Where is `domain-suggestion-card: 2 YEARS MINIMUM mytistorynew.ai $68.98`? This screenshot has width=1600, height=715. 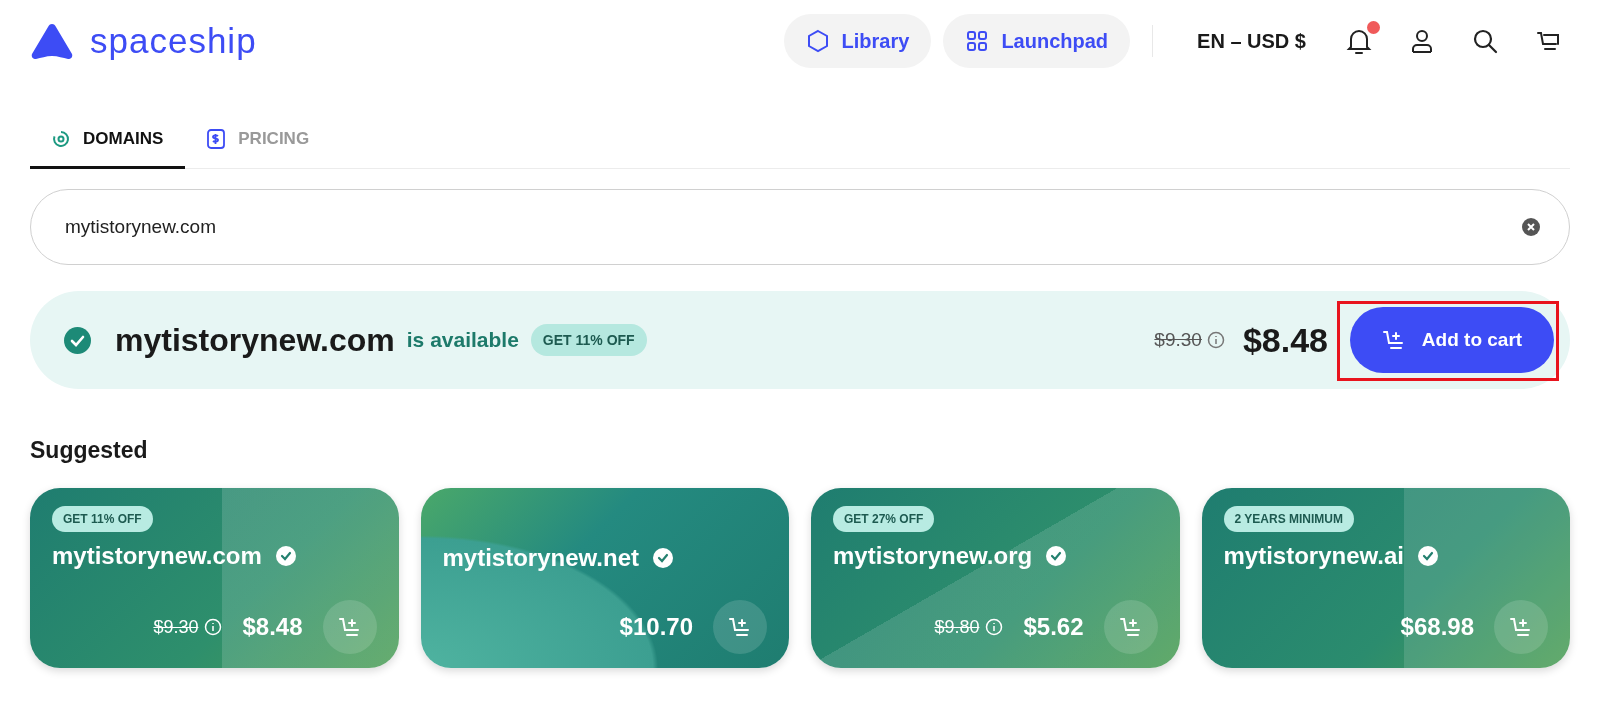 domain-suggestion-card: 2 YEARS MINIMUM mytistorynew.ai $68.98 is located at coordinates (1385, 578).